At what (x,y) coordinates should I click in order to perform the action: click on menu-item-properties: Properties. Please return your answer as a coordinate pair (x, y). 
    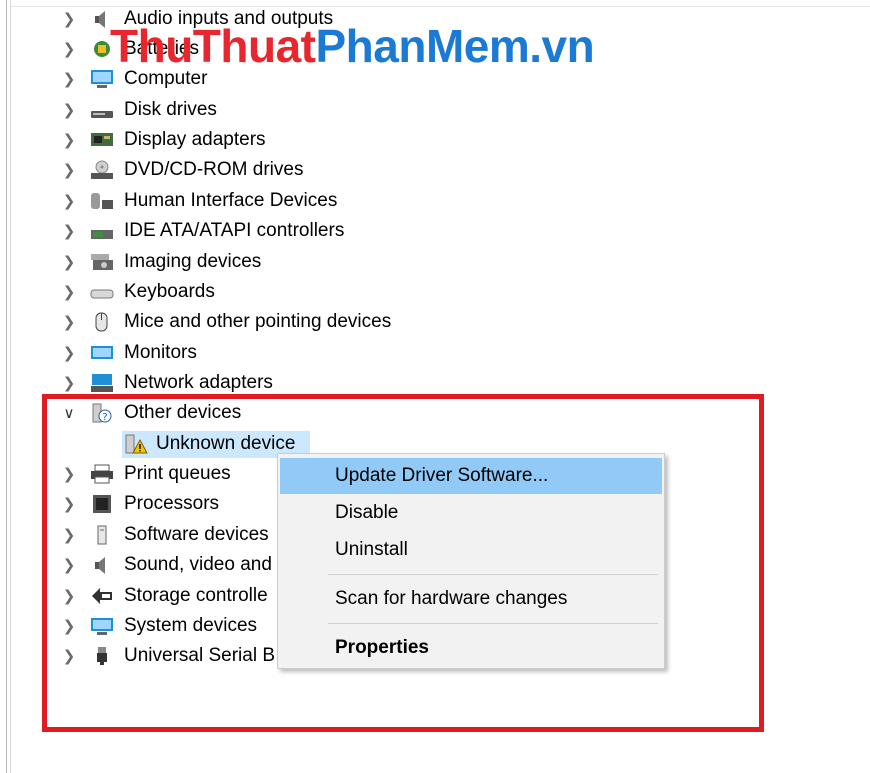
    Looking at the image, I should click on (471, 648).